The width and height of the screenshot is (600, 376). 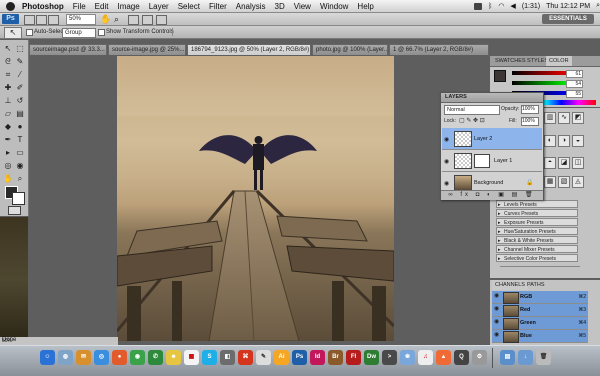 What do you see at coordinates (492, 98) in the screenshot?
I see `layers-panel-header: LAYERS` at bounding box center [492, 98].